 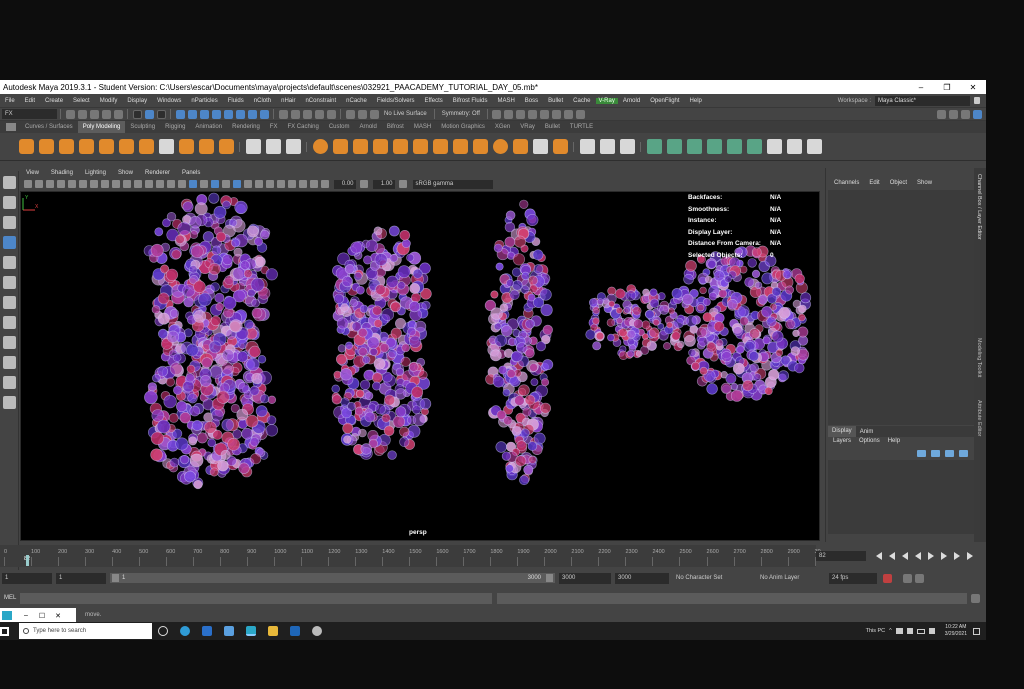 I want to click on outlook-icon, so click(x=295, y=631).